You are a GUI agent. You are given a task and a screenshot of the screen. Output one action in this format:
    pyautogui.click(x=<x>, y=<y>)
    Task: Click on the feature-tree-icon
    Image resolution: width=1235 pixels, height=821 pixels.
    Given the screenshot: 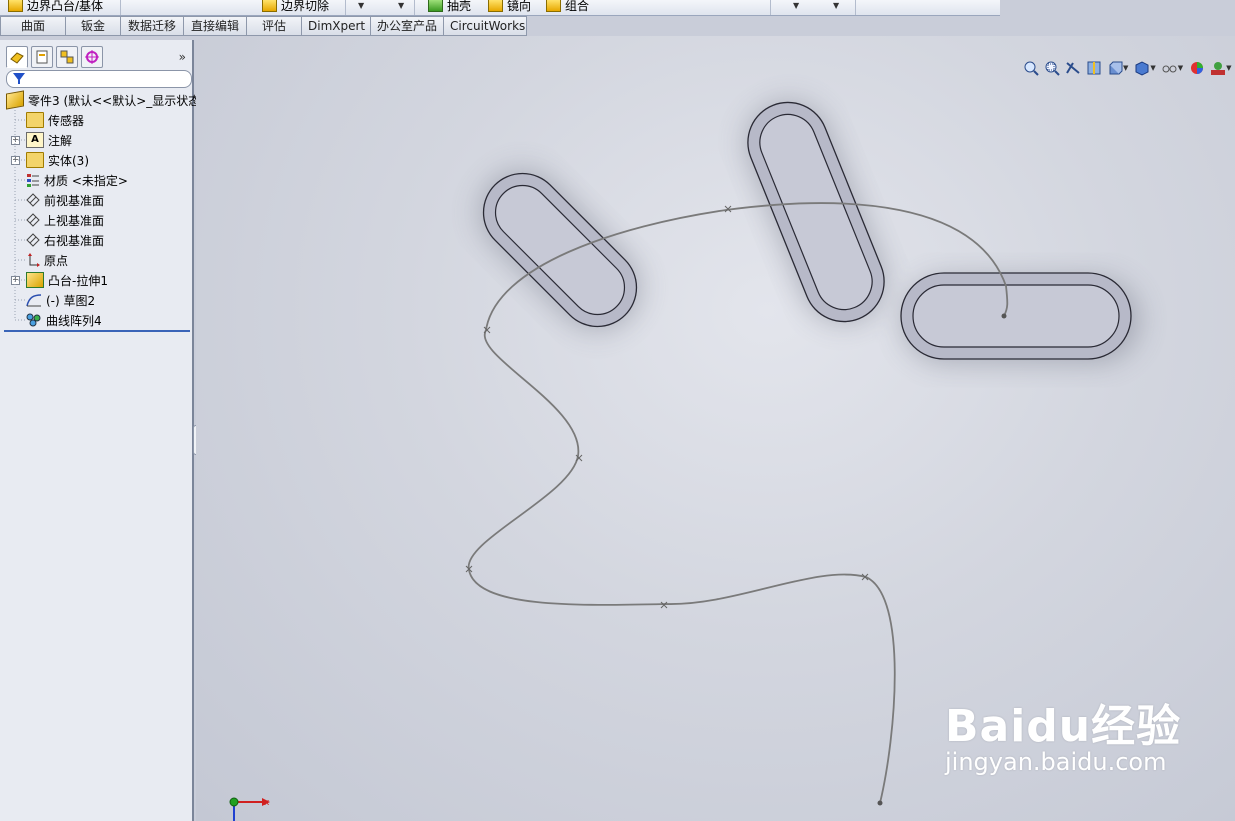 What is the action you would take?
    pyautogui.click(x=17, y=58)
    